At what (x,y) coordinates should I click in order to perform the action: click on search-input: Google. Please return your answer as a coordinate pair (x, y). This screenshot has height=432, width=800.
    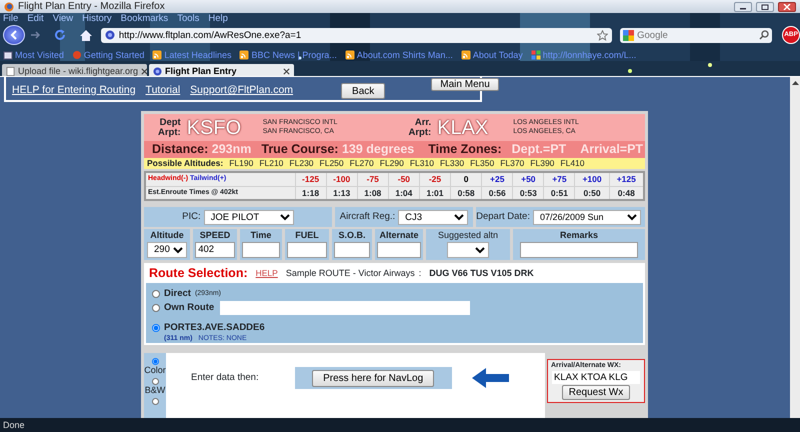
    Looking at the image, I should click on (696, 35).